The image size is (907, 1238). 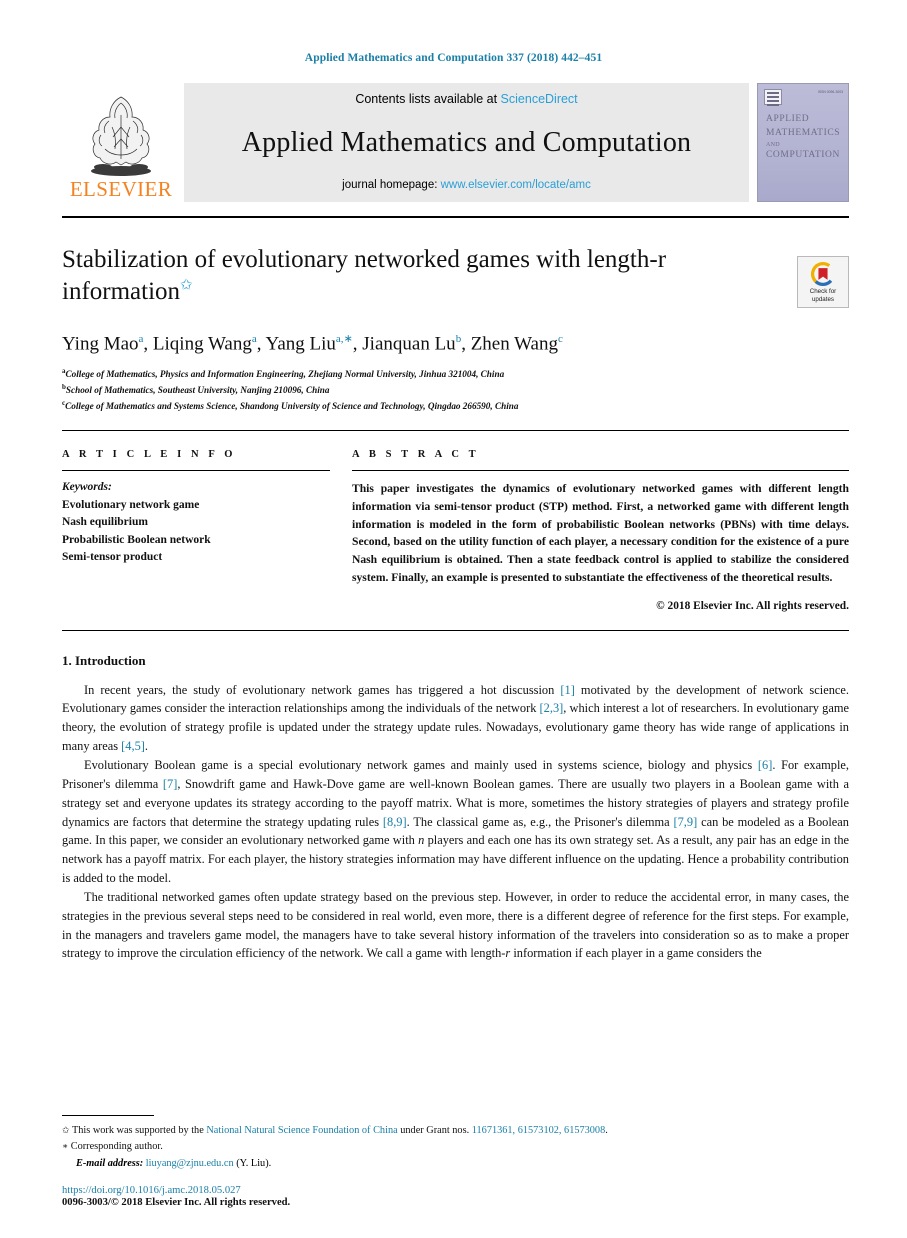 I want to click on masthead-divider, so click(x=455, y=217).